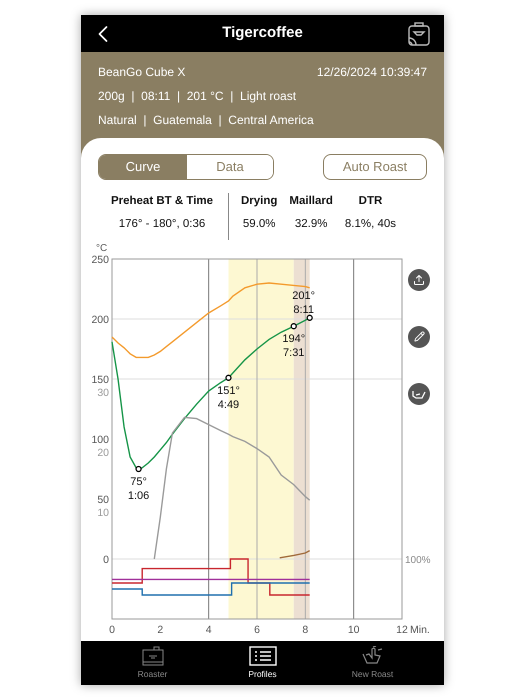 The image size is (525, 700). Describe the element at coordinates (354, 630) in the screenshot. I see `x-tick-label: 10` at that location.